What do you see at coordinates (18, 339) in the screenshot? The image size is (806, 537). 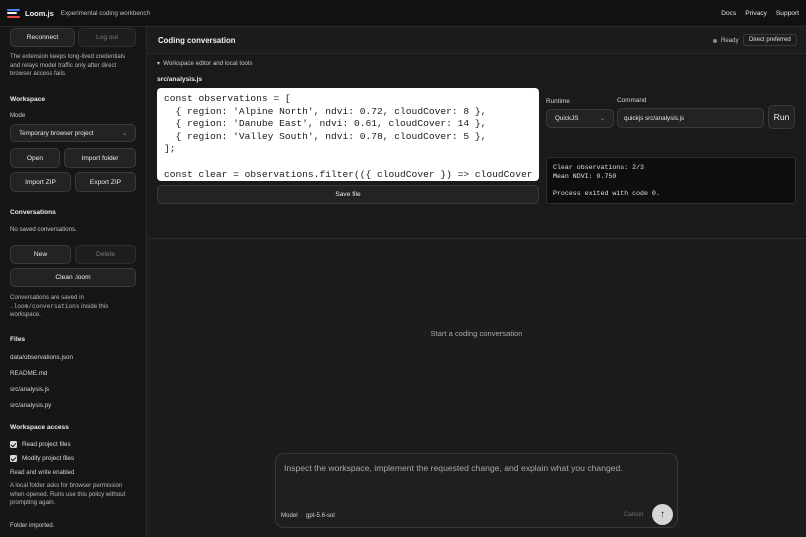 I see `files-heading: Files` at bounding box center [18, 339].